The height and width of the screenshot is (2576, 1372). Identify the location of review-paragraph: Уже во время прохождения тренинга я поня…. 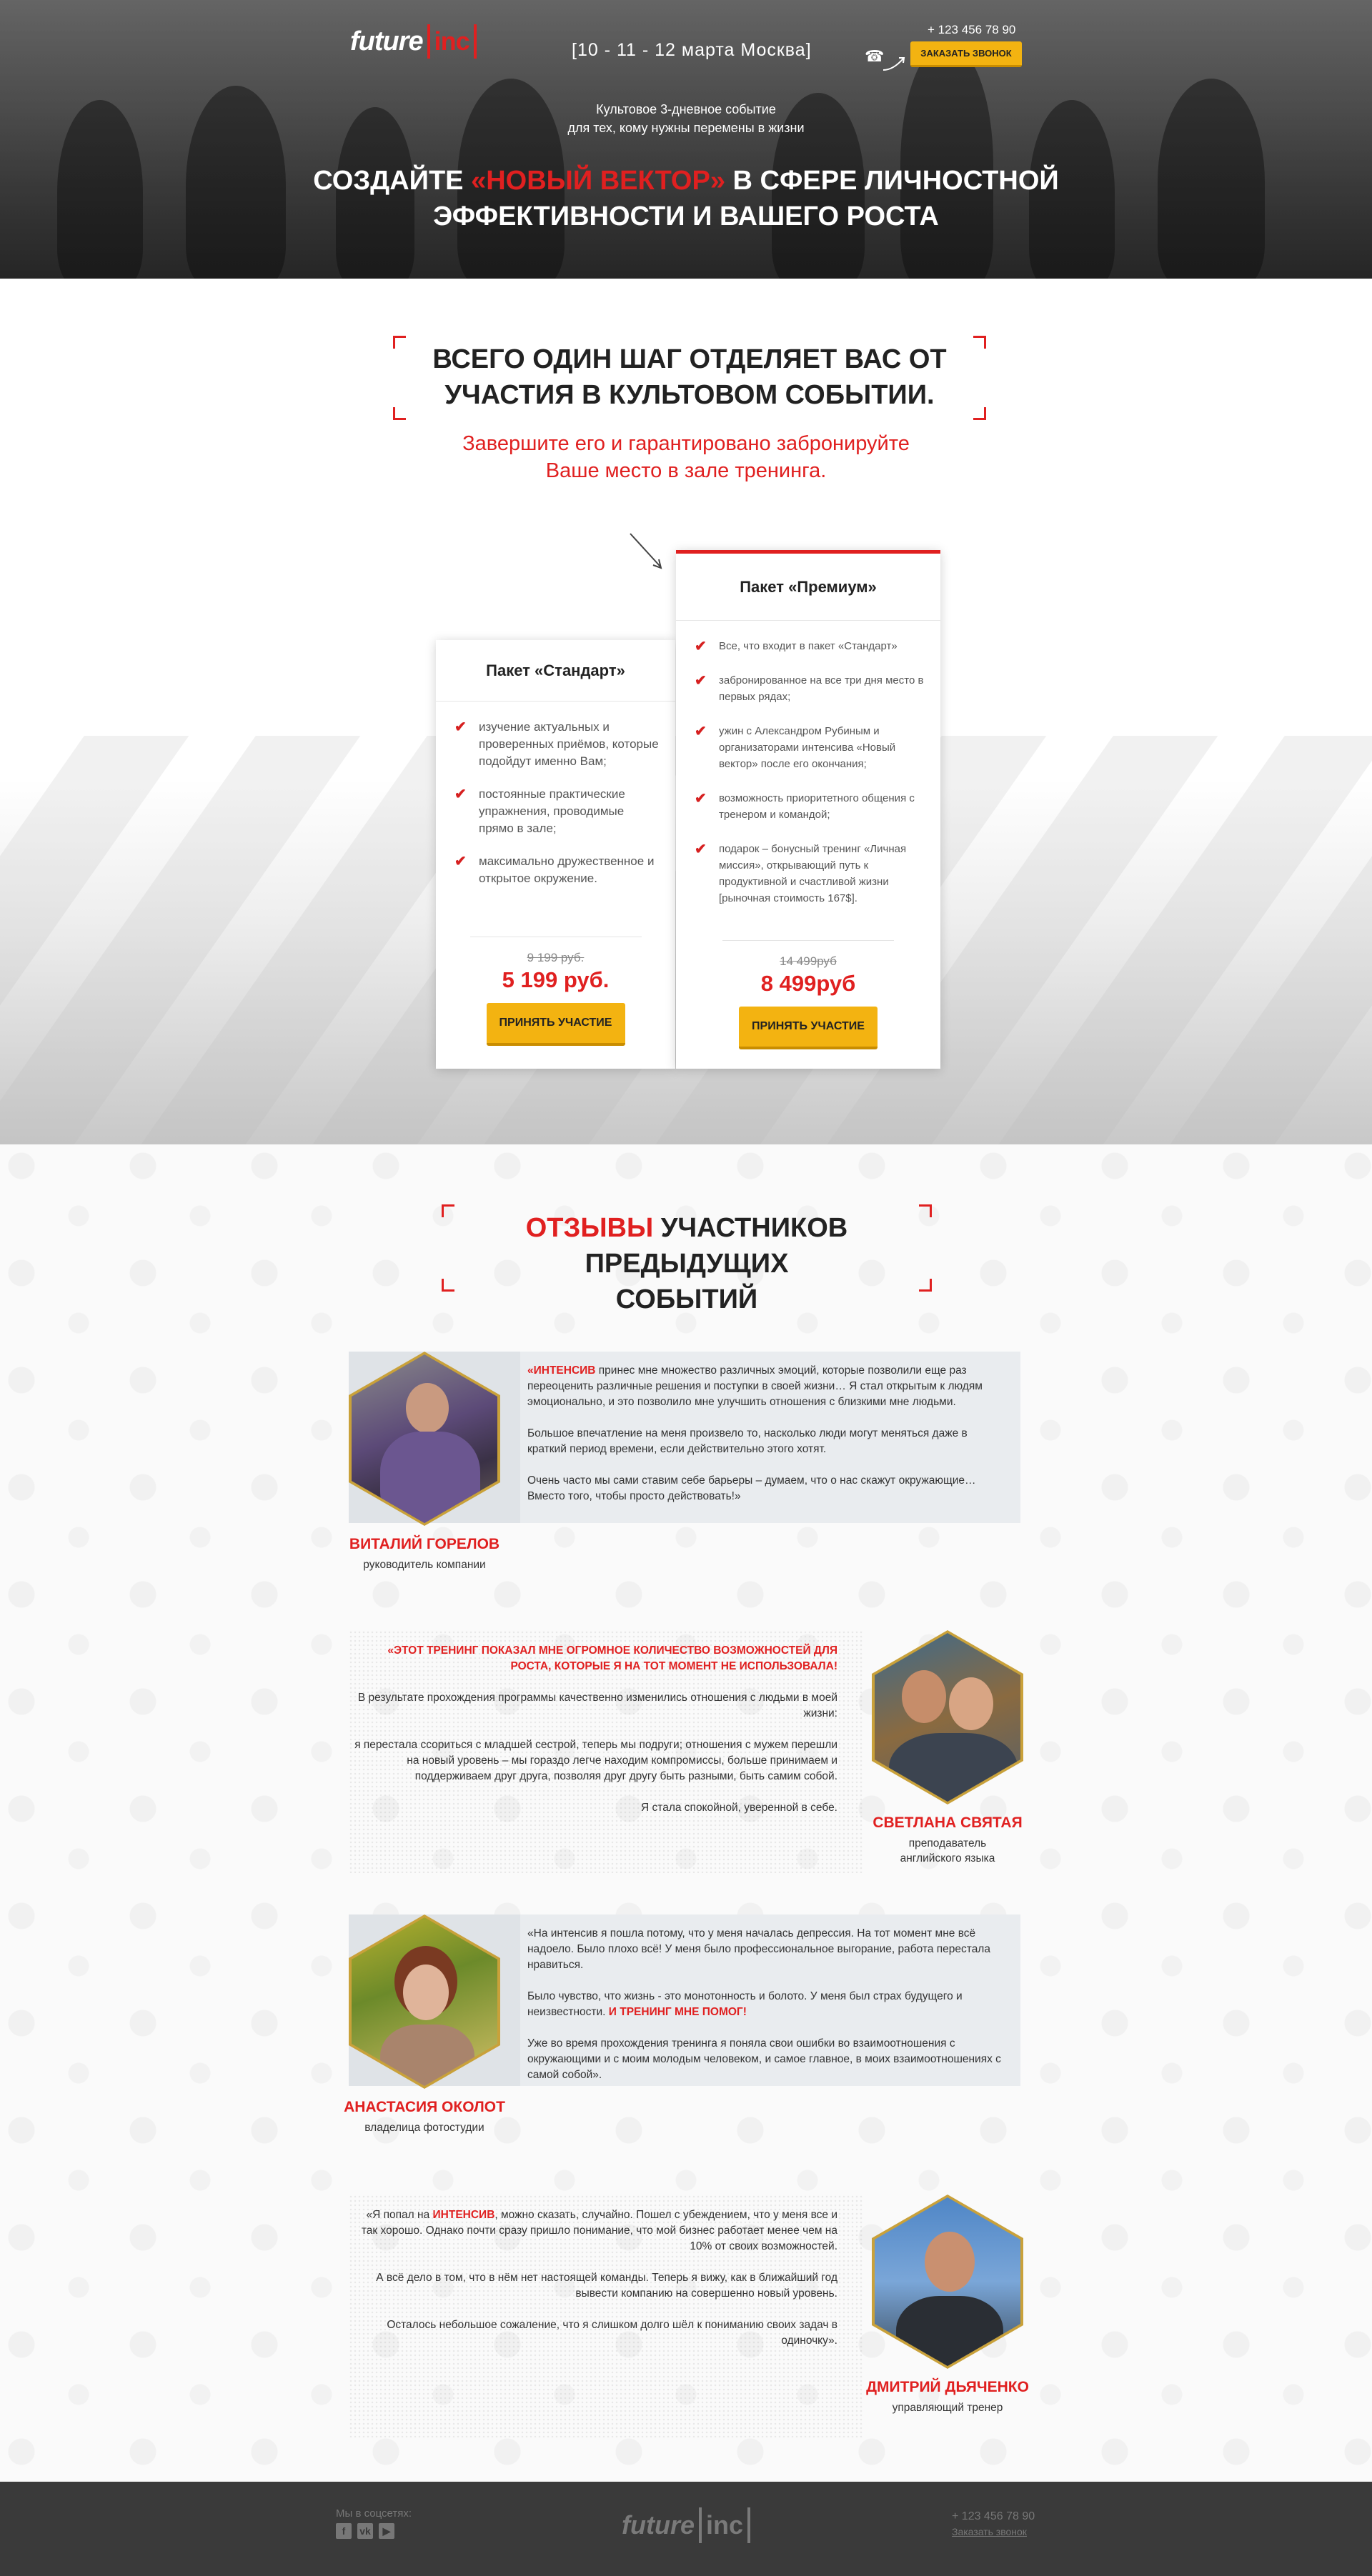
(764, 2059).